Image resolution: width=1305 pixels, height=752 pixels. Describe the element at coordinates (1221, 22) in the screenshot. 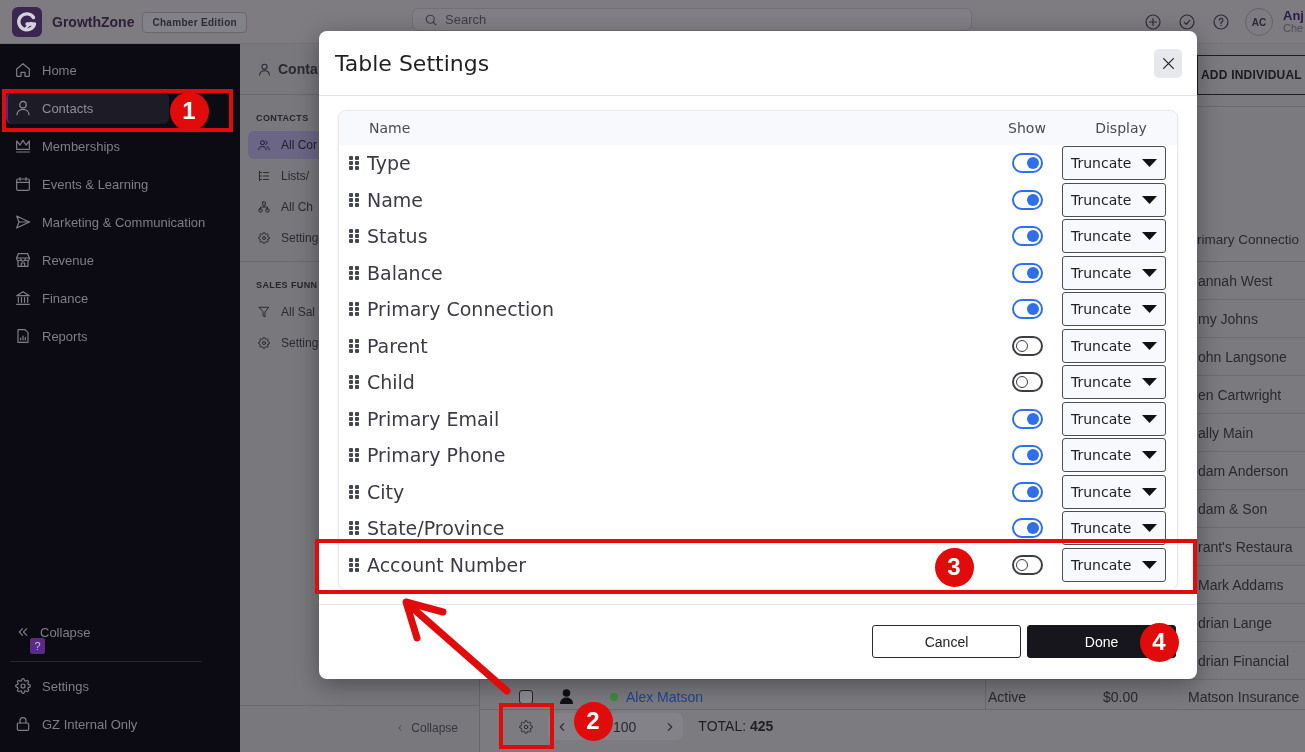

I see `help-icon` at that location.